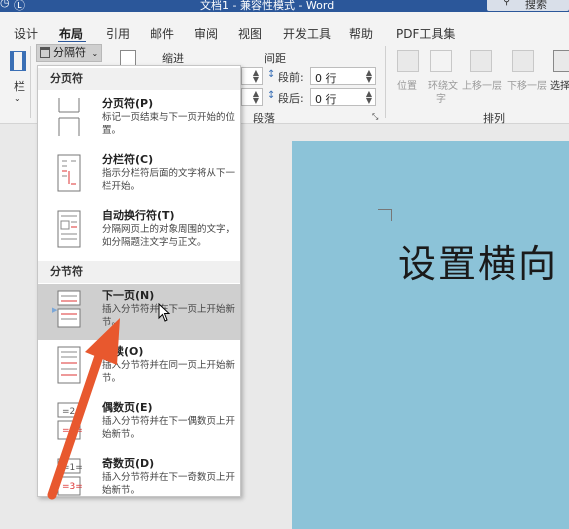 The width and height of the screenshot is (569, 529). What do you see at coordinates (527, 84) in the screenshot?
I see `send-backward-label: 下移一层` at bounding box center [527, 84].